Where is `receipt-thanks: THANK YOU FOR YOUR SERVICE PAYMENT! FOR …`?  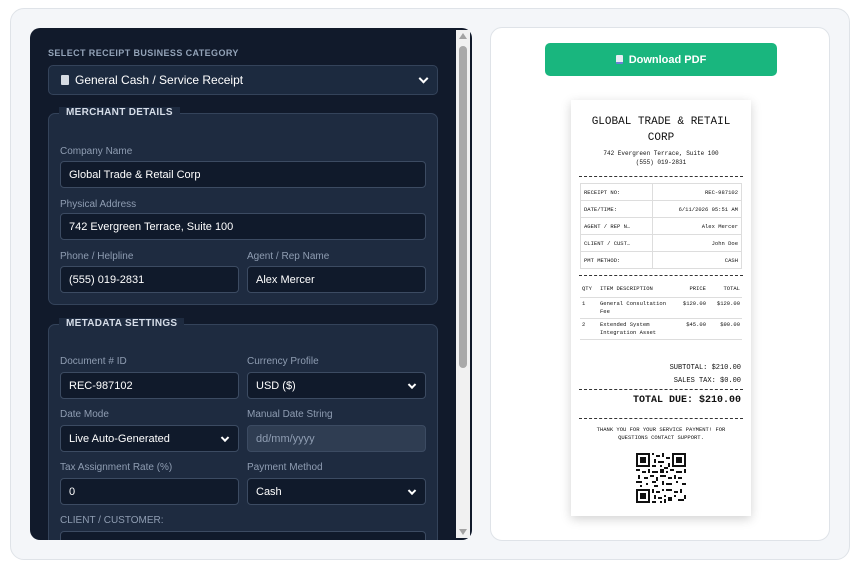
receipt-thanks: THANK YOU FOR YOUR SERVICE PAYMENT! FOR … is located at coordinates (661, 433).